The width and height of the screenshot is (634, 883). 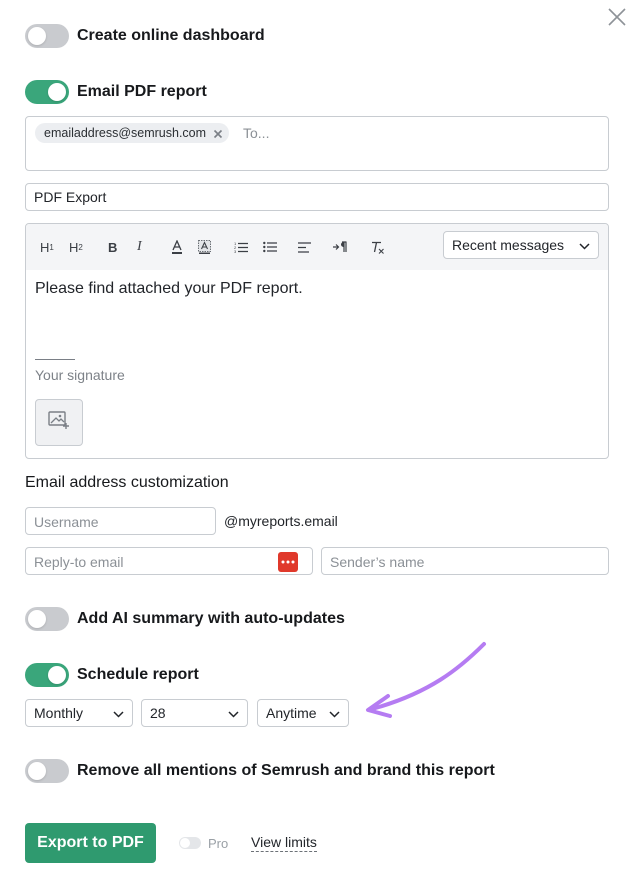 I want to click on paragraph-direction-icon, so click(x=340, y=247).